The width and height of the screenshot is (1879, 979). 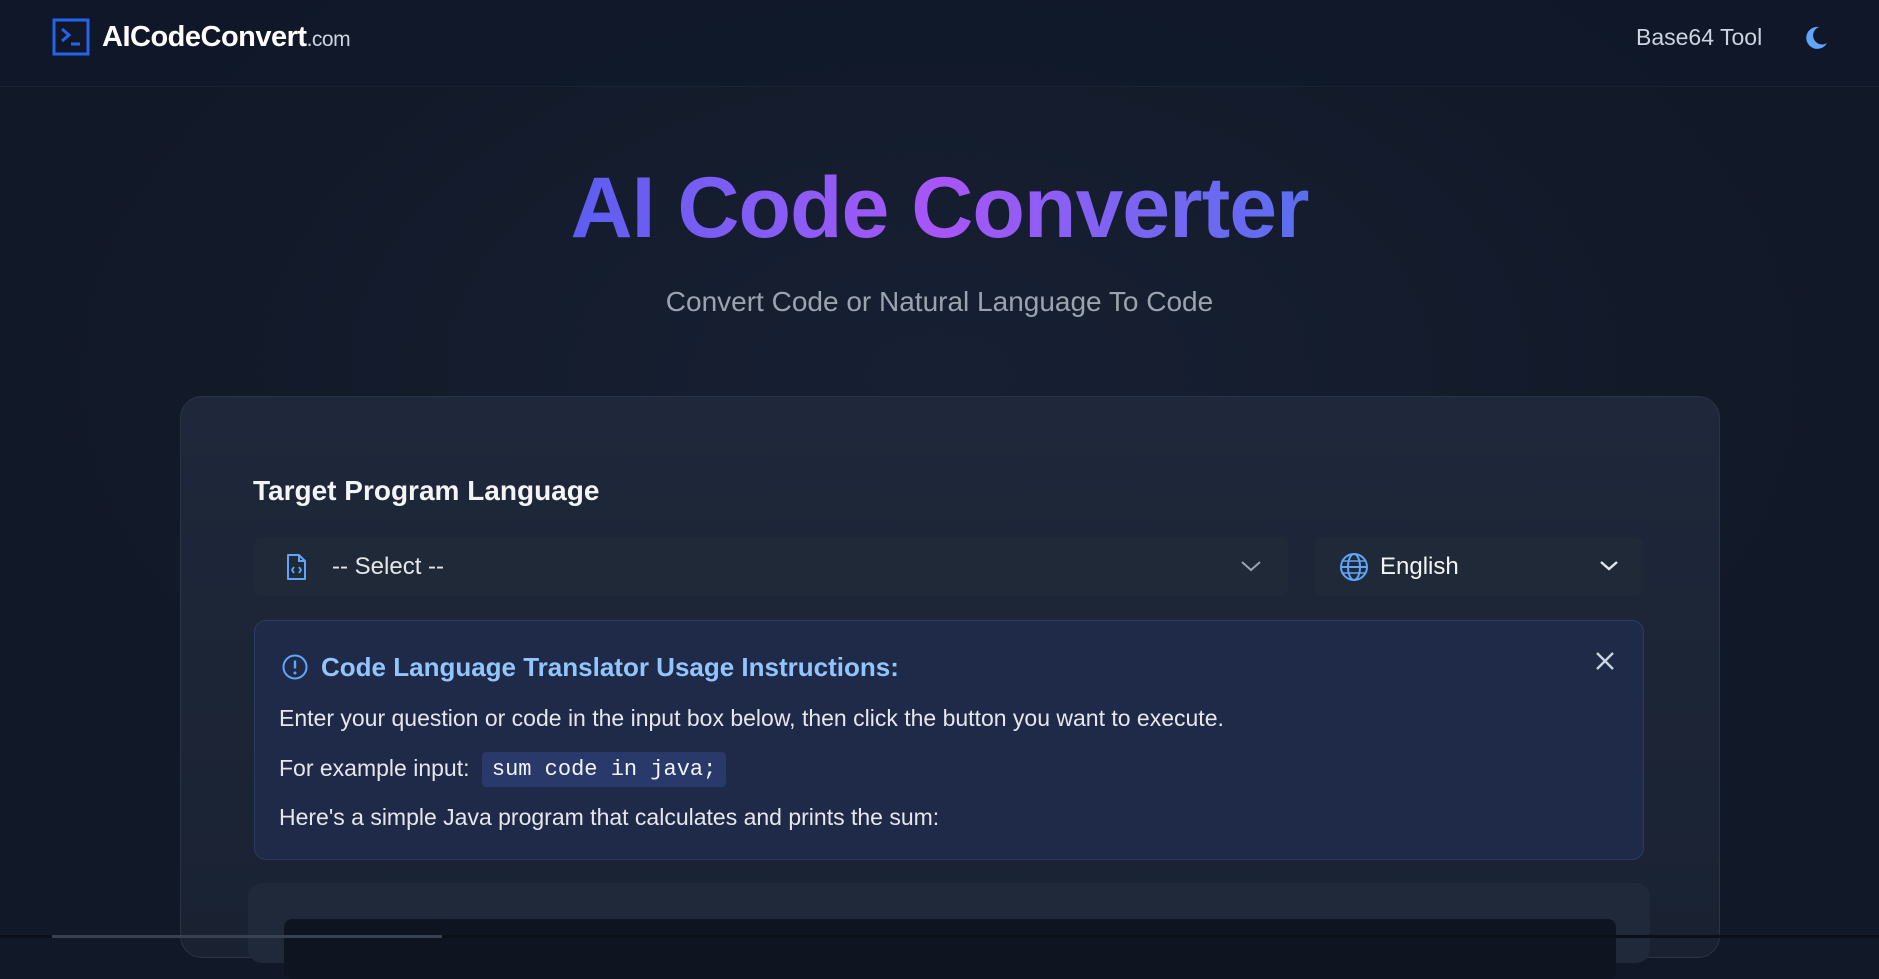 What do you see at coordinates (1419, 566) in the screenshot?
I see `locale-value: English` at bounding box center [1419, 566].